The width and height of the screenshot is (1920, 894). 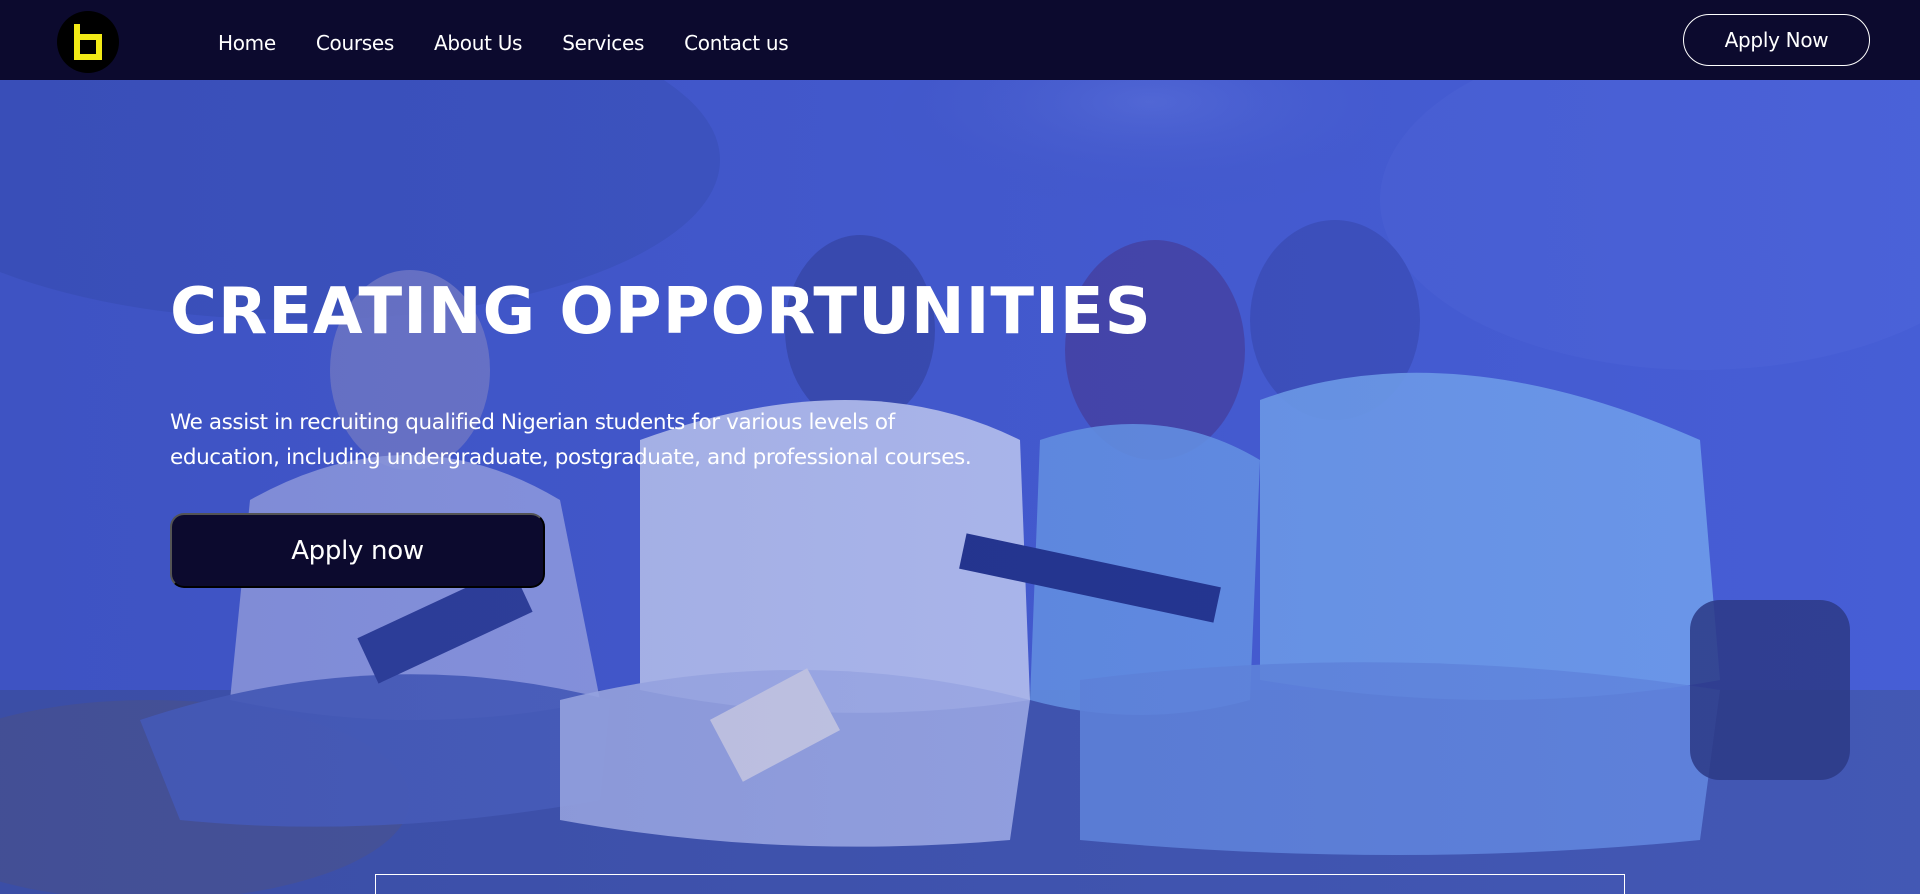 What do you see at coordinates (357, 550) in the screenshot?
I see `hero-apply-button: Apply now` at bounding box center [357, 550].